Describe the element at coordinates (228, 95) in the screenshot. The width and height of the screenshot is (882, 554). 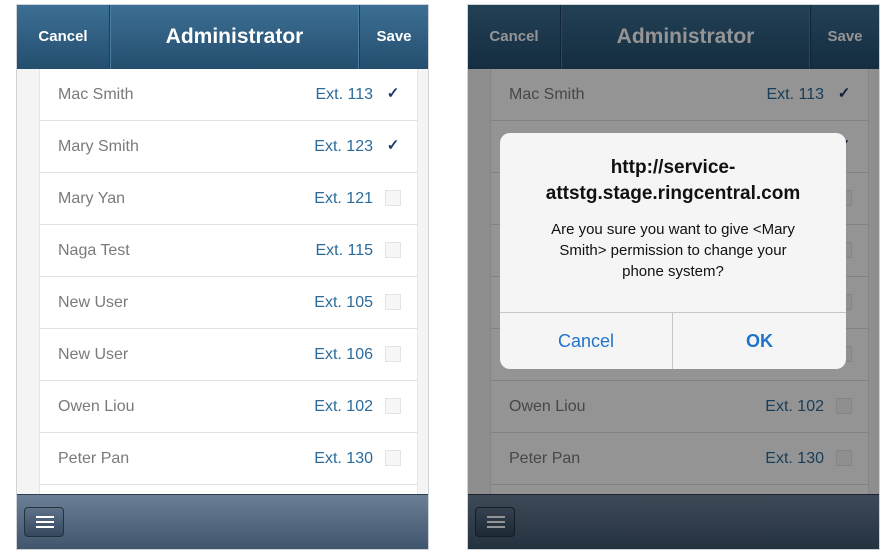
I see `list-item: Mac Smith Ext. 113 ✓` at that location.